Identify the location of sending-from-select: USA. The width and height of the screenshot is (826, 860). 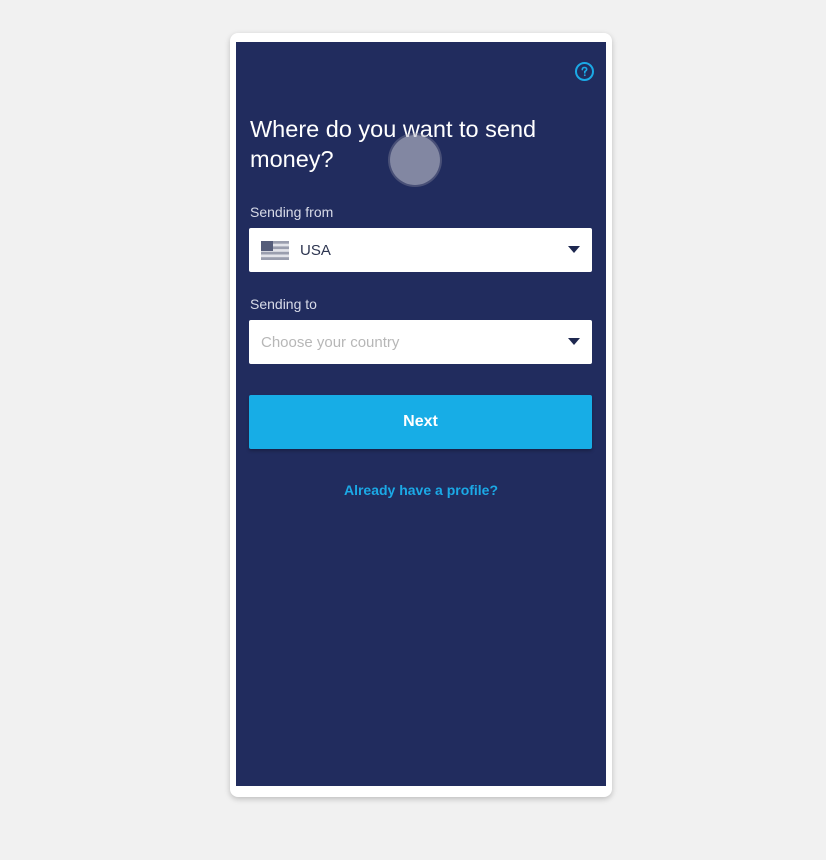
(420, 250).